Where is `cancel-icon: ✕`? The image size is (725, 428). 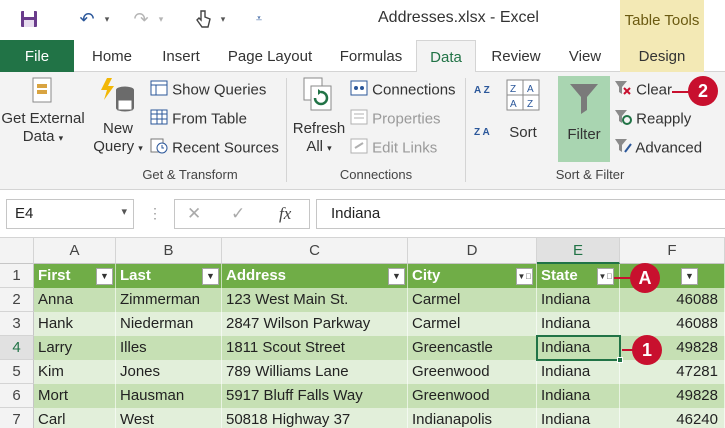 cancel-icon: ✕ is located at coordinates (194, 214).